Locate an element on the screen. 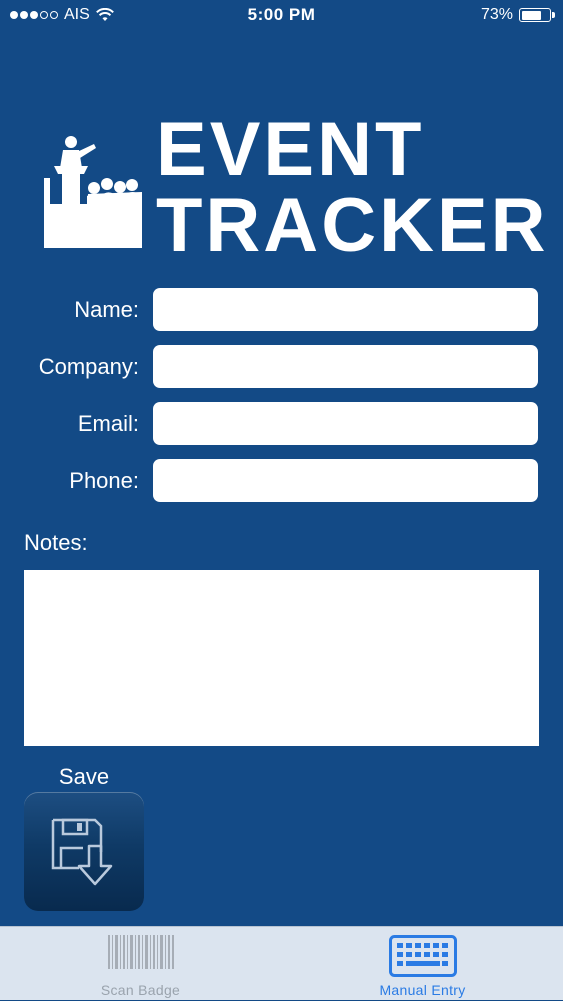 The height and width of the screenshot is (1001, 563). name-label: Name: is located at coordinates (106, 309).